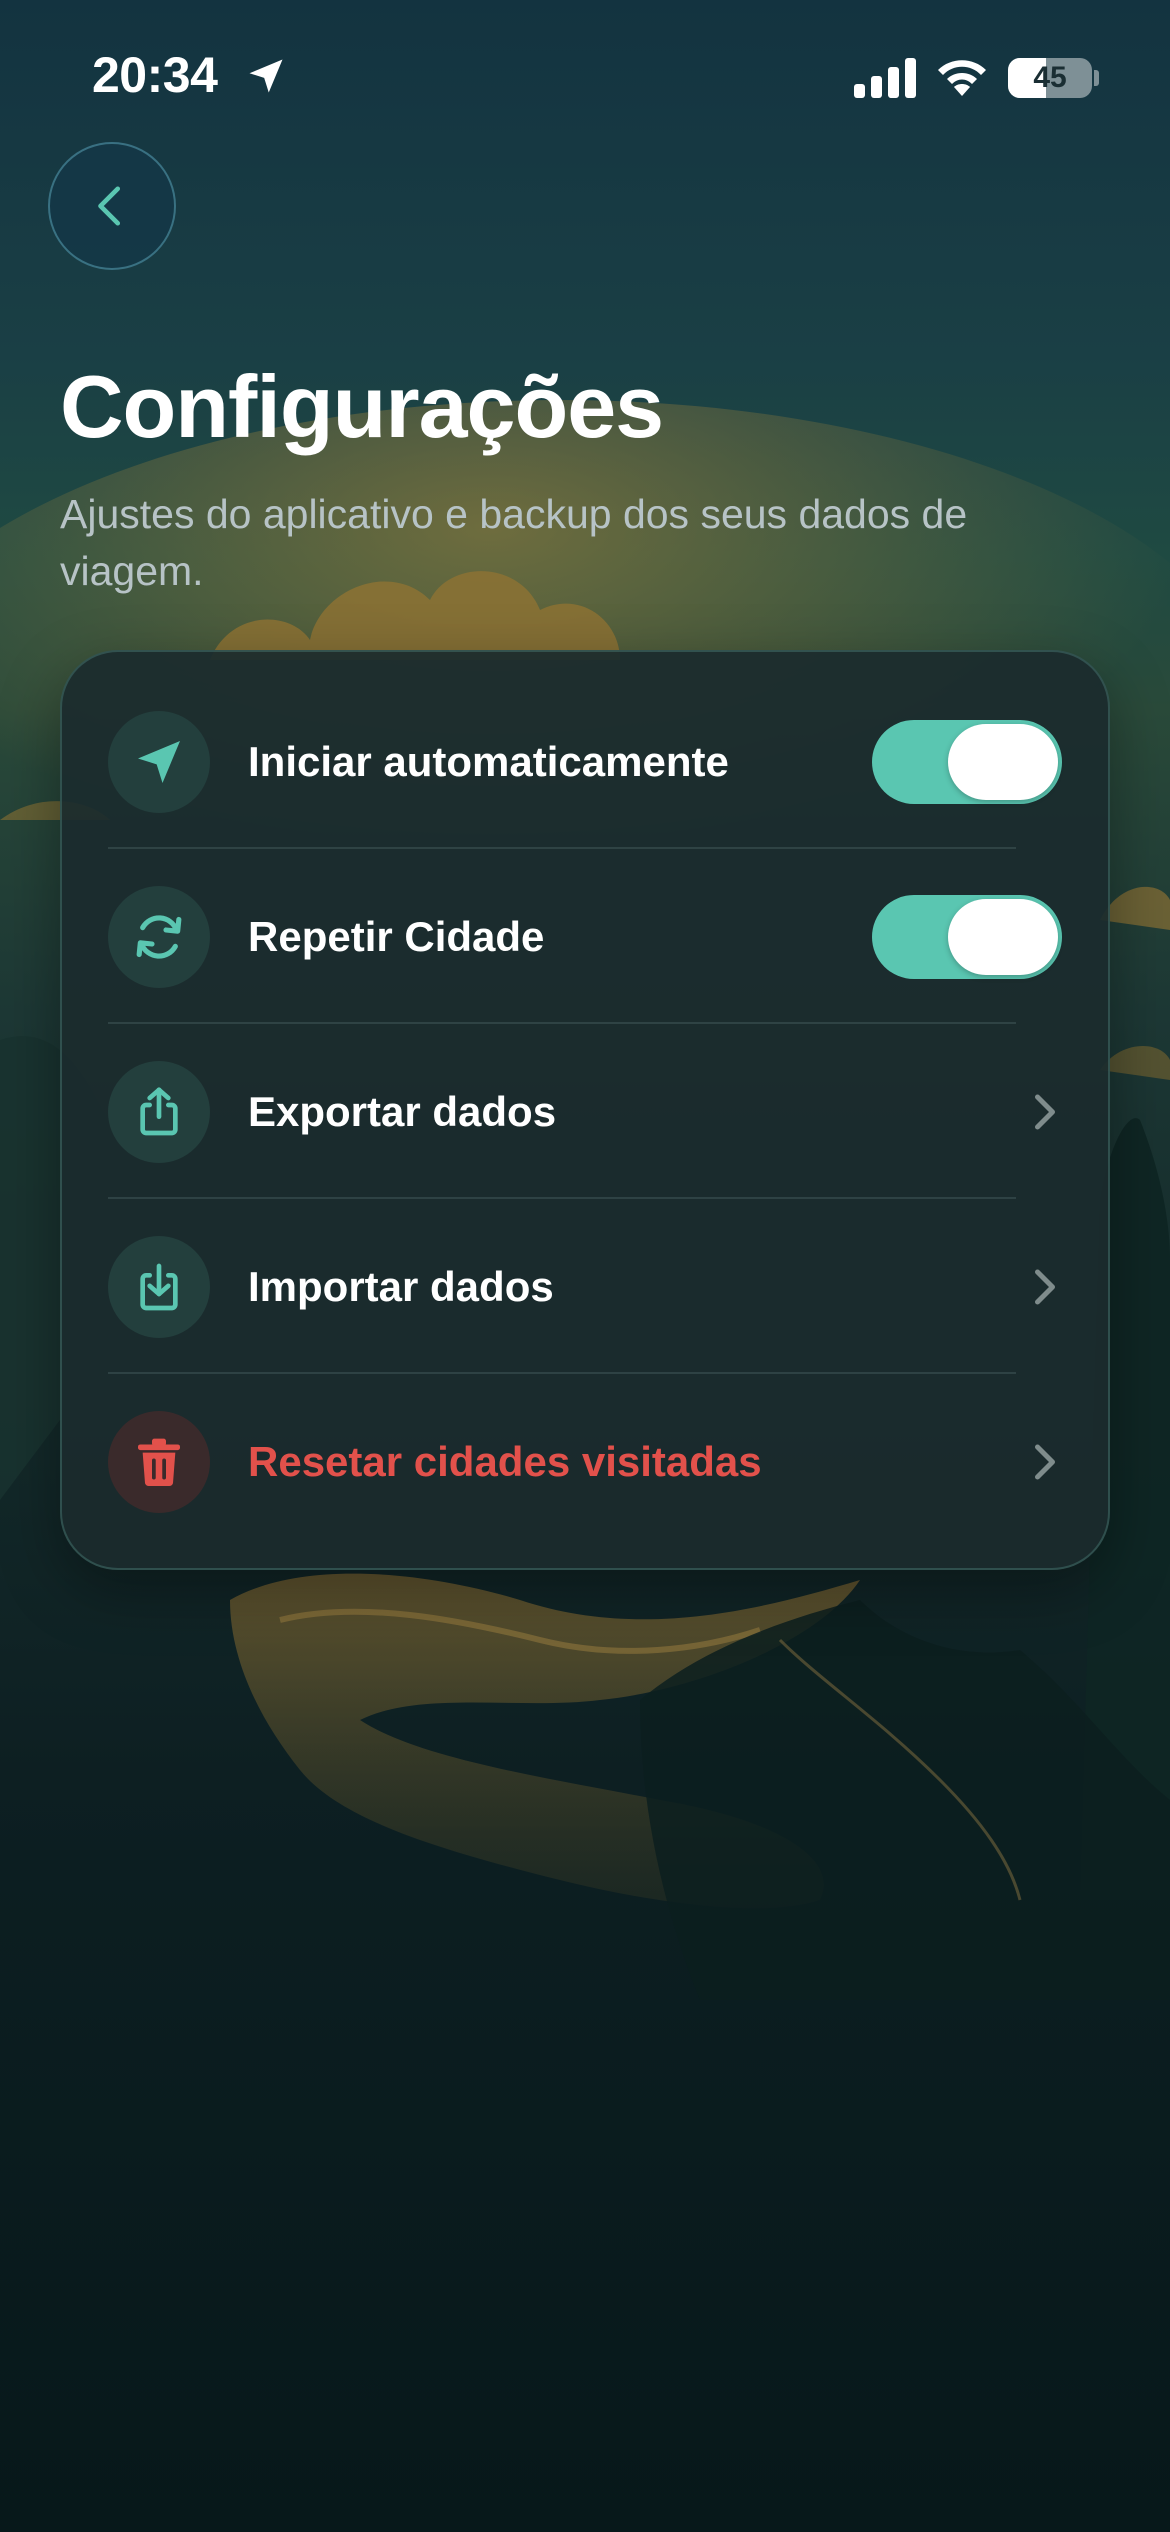 The image size is (1170, 2532). Describe the element at coordinates (396, 936) in the screenshot. I see `setting-label: Repetir Cidade` at that location.